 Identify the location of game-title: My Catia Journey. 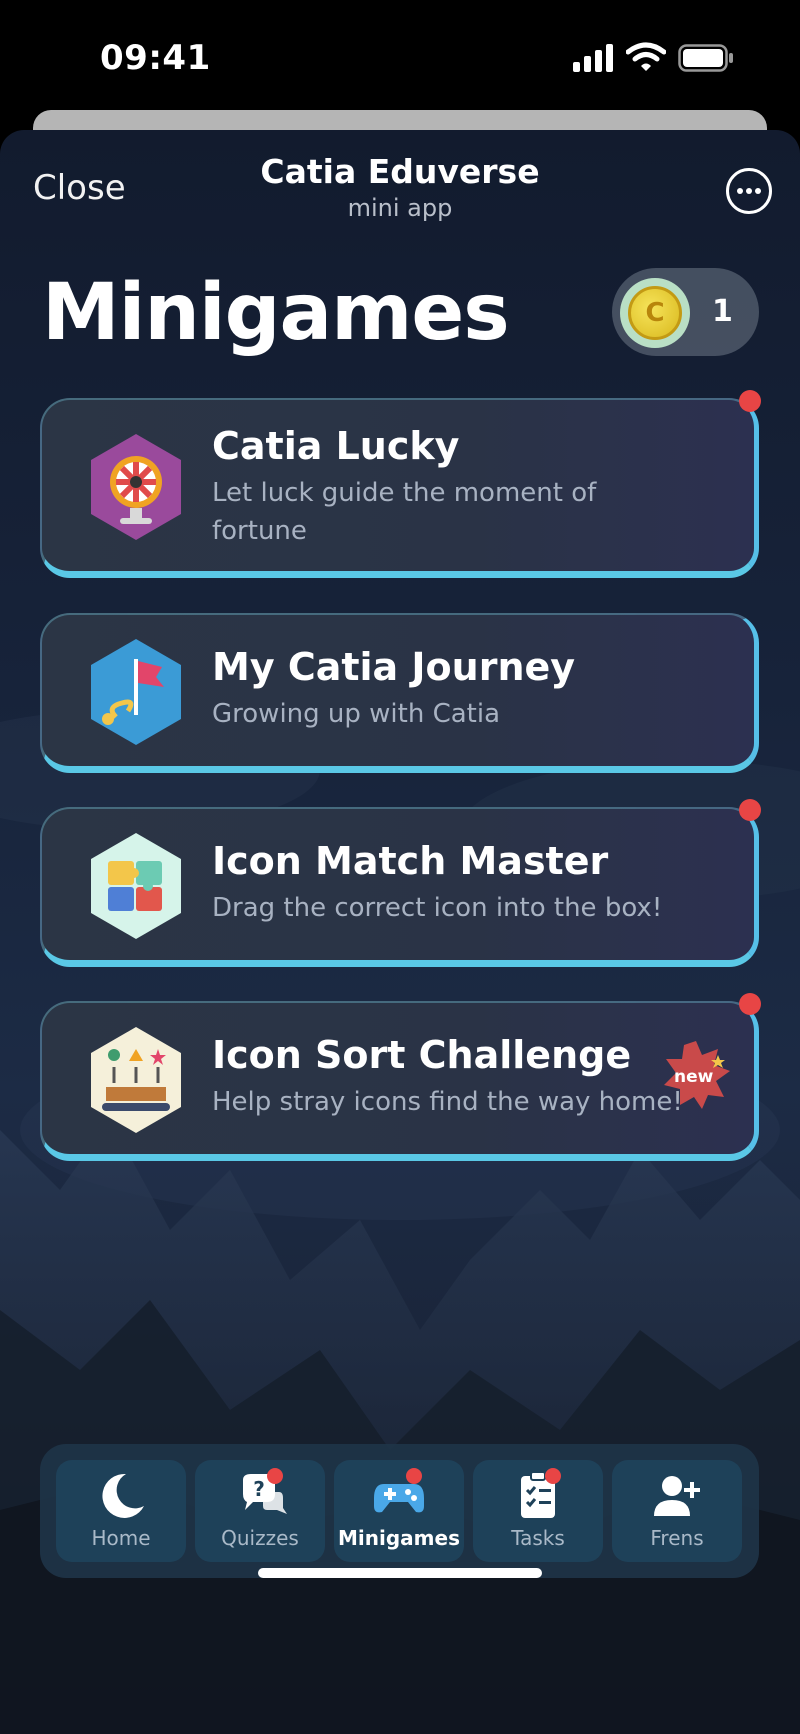
(394, 667).